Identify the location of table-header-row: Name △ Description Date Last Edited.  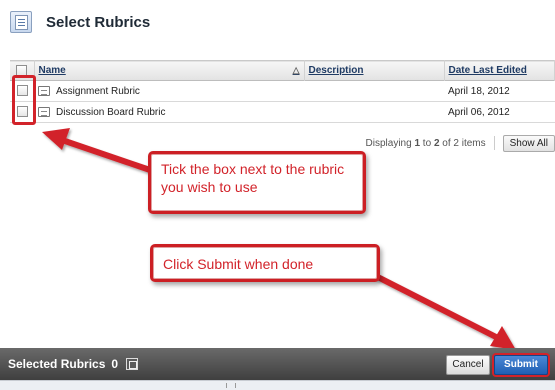
(282, 70).